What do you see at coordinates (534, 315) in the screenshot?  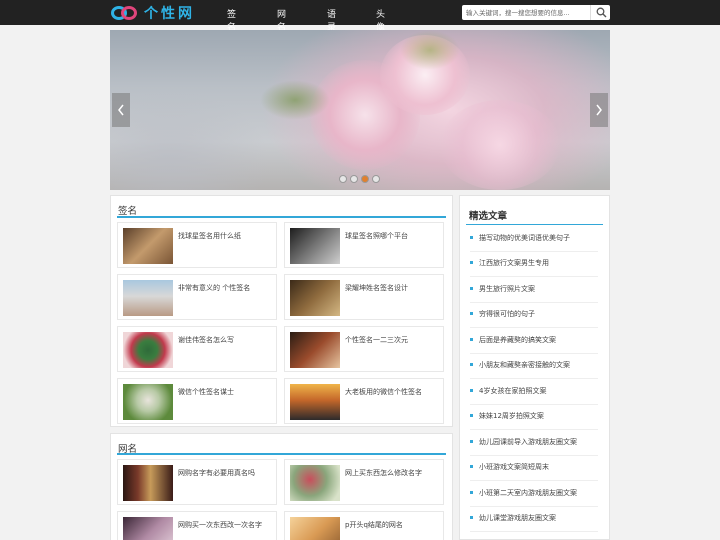 I see `article-link: 穷得很可怕的句子` at bounding box center [534, 315].